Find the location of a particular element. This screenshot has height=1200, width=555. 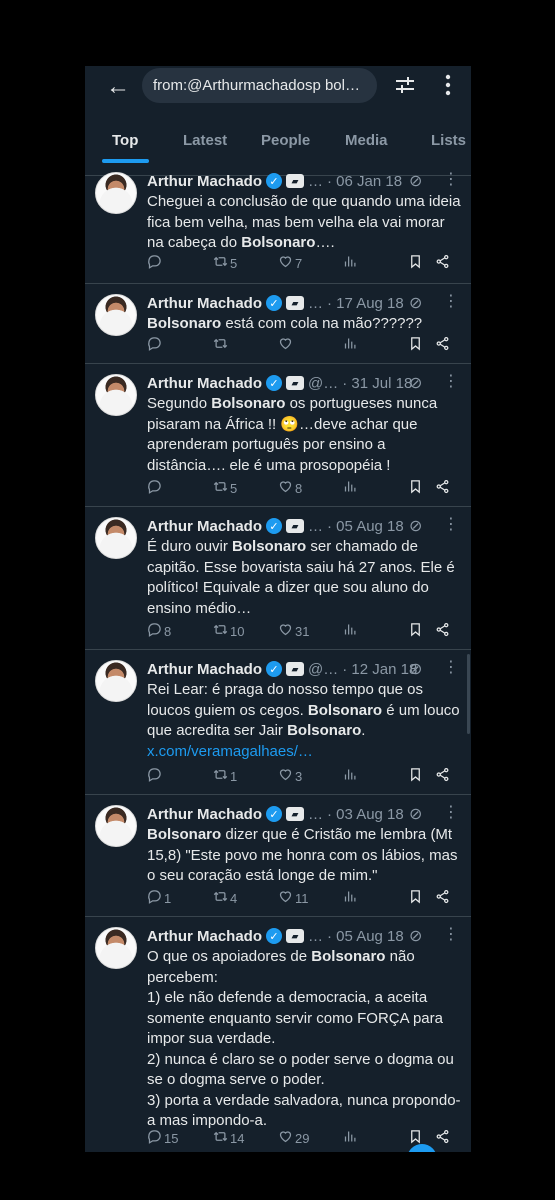

tweet-date: · 31 Jul 18 is located at coordinates (377, 383).